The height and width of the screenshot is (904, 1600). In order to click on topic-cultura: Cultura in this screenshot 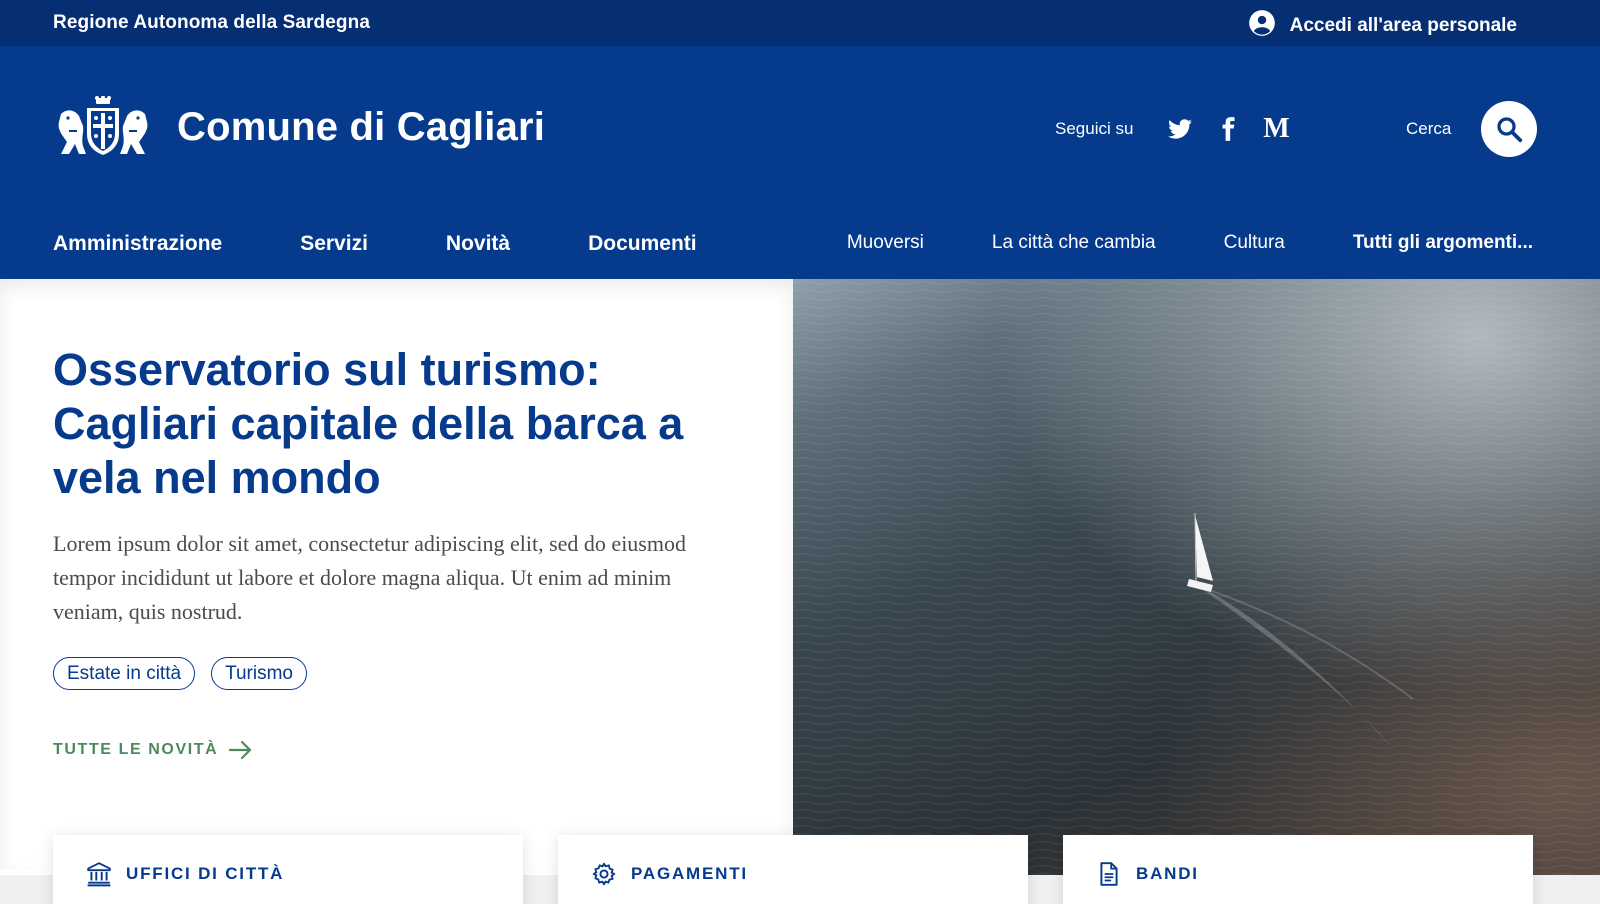, I will do `click(1254, 243)`.